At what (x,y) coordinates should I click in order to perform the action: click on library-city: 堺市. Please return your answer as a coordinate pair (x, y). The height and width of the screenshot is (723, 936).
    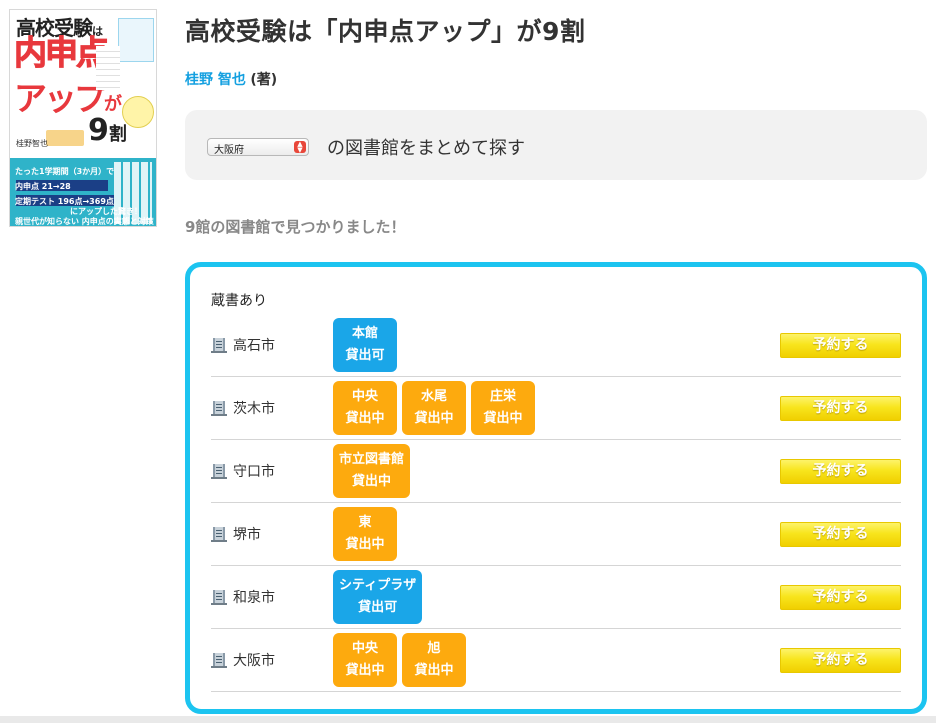
    Looking at the image, I should click on (236, 534).